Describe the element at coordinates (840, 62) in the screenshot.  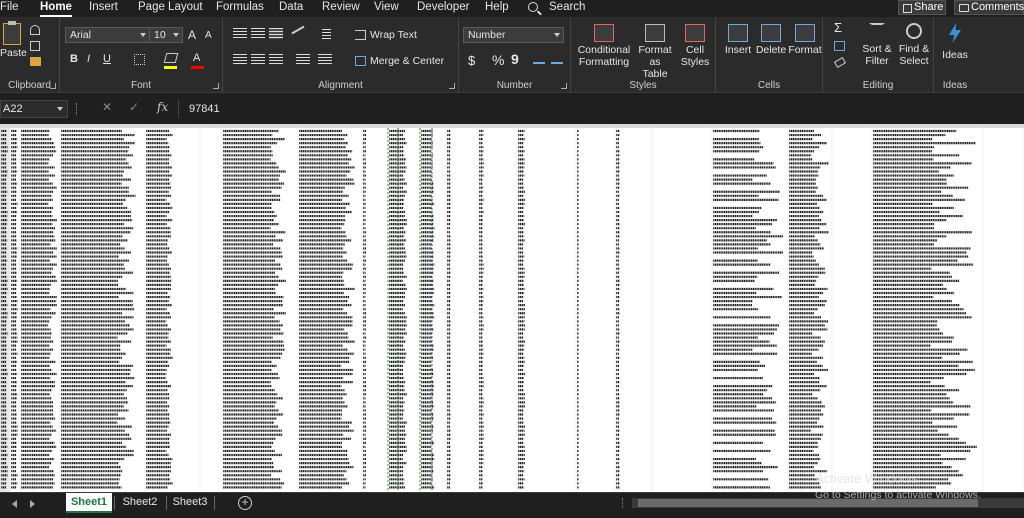
I see `clear-icon` at that location.